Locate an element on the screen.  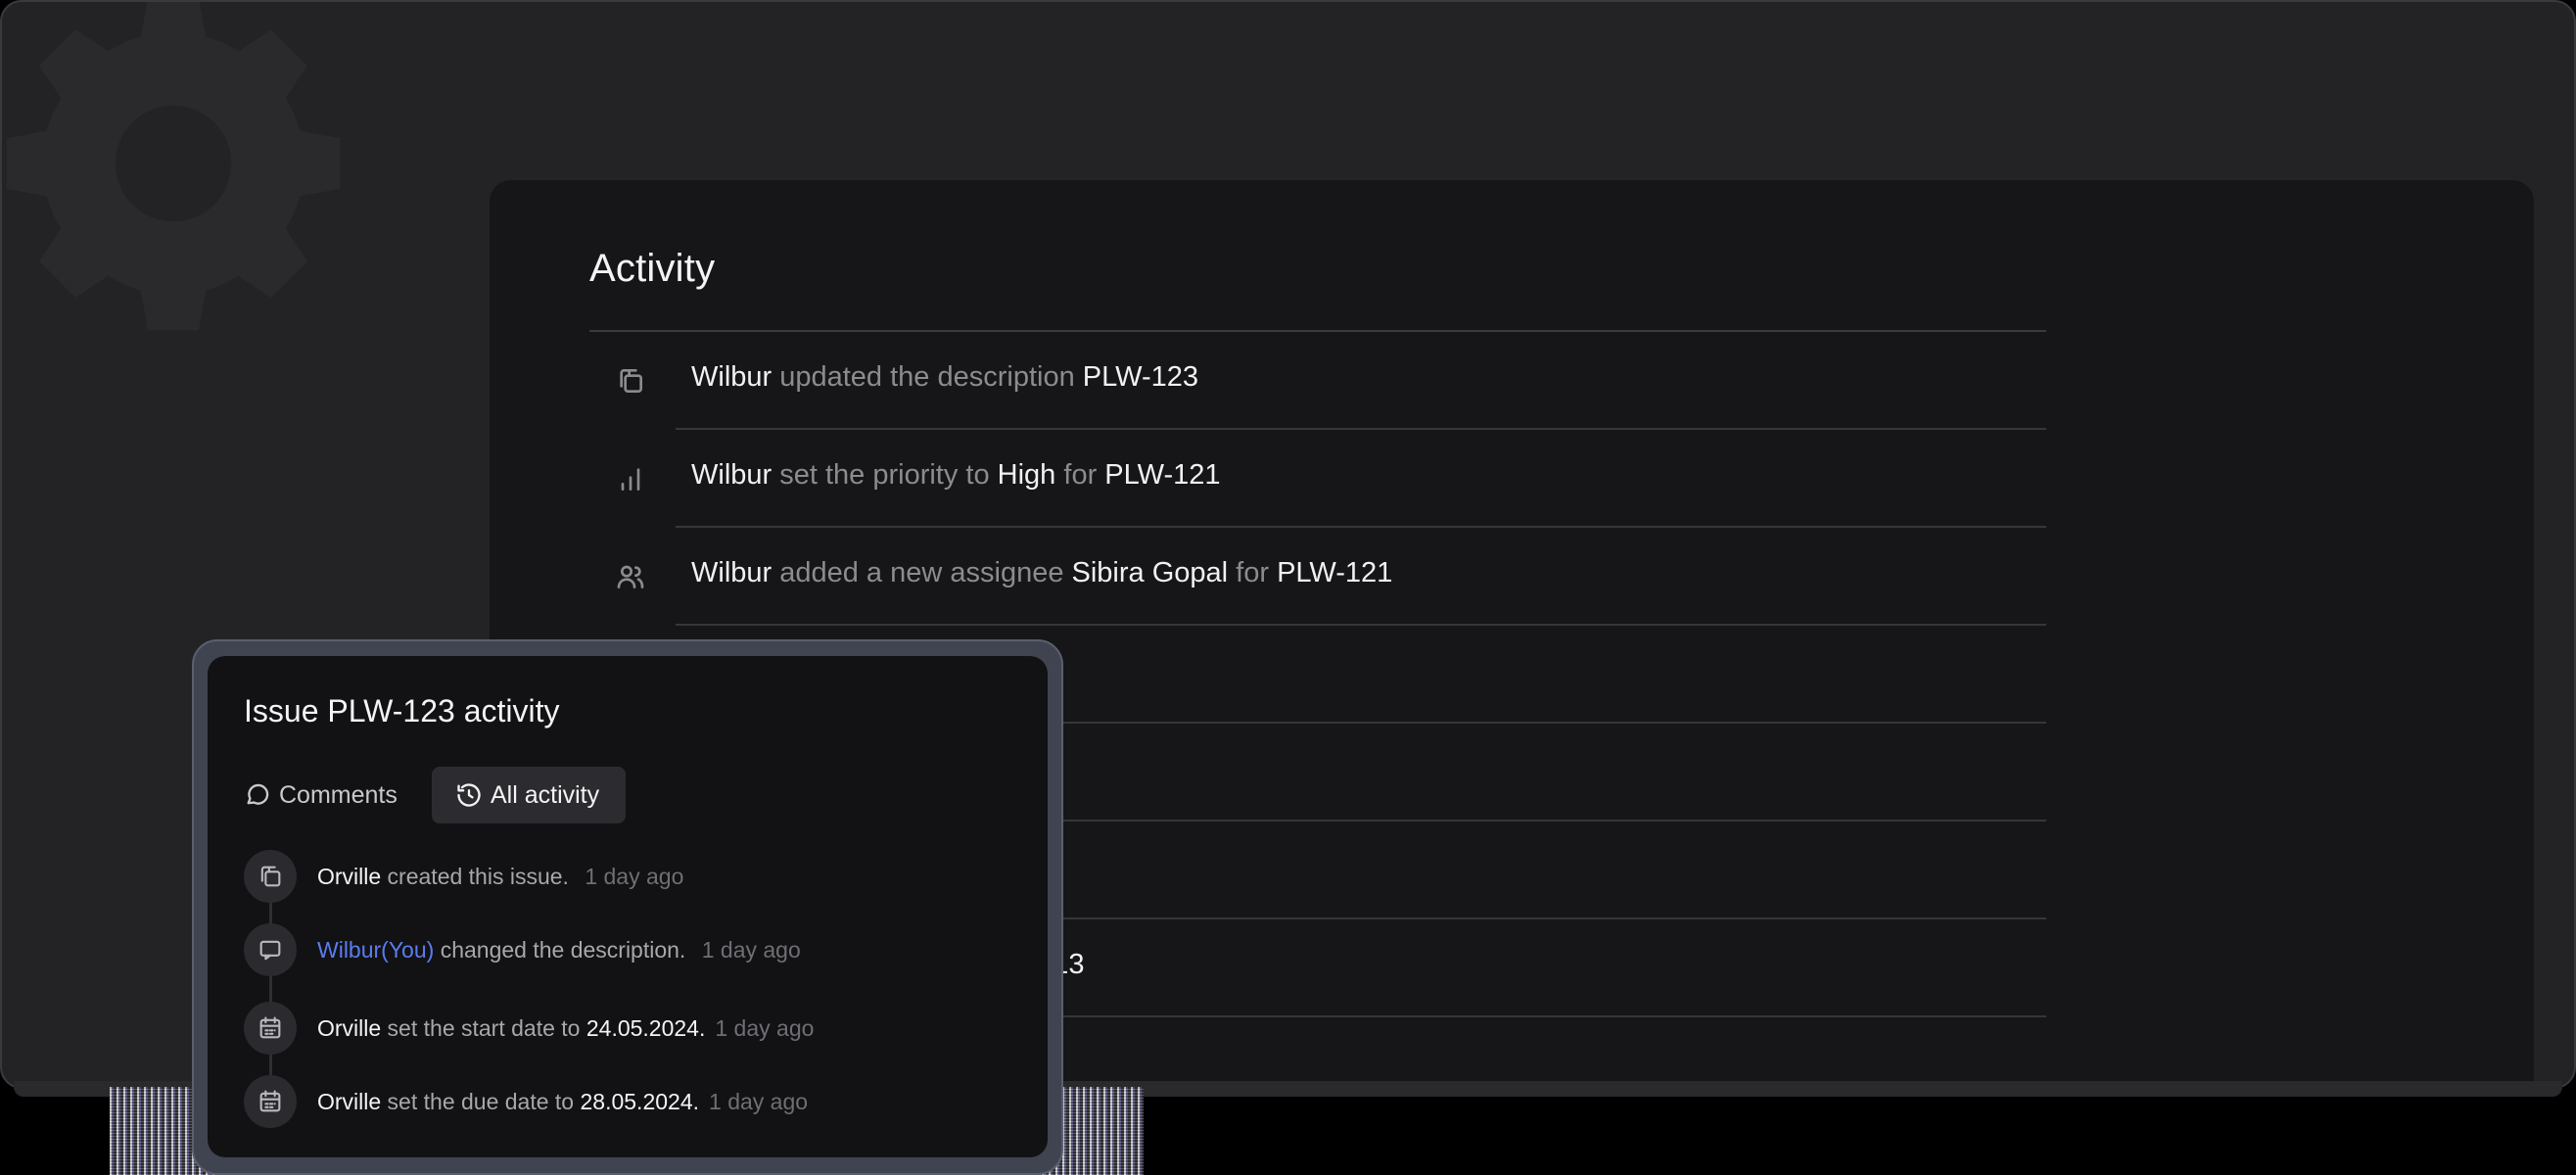
activity-event: Orville created this issue. 1 day ago is located at coordinates (635, 877).